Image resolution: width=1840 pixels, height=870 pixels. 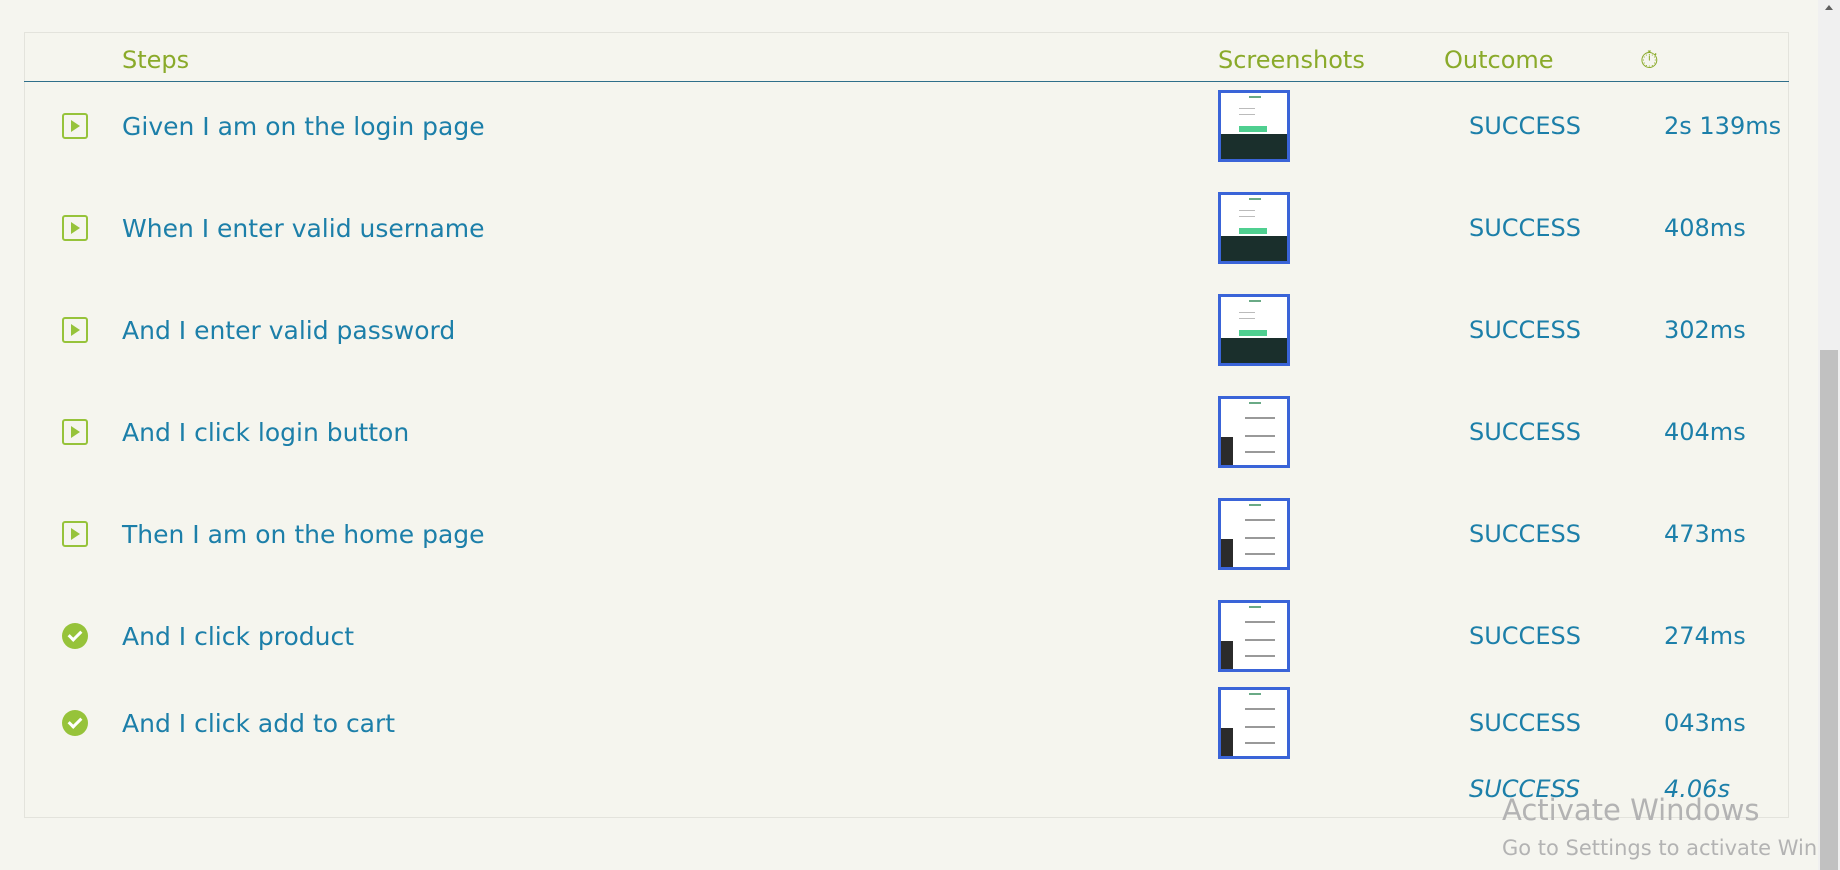 I want to click on activate-windows-subtitle: Go to Settings to activate Windows., so click(x=1671, y=848).